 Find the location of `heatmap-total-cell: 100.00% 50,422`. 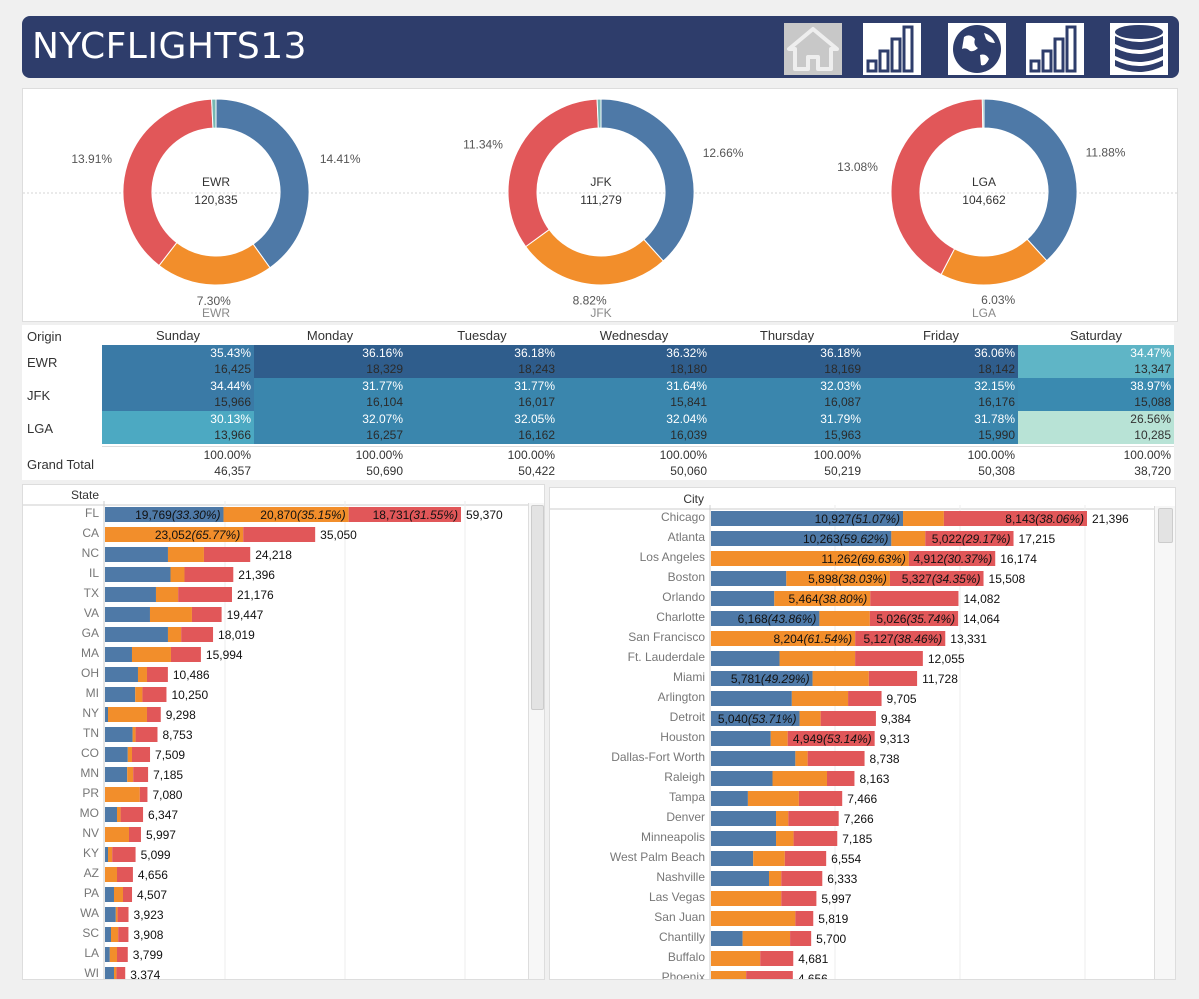

heatmap-total-cell: 100.00% 50,422 is located at coordinates (482, 462).